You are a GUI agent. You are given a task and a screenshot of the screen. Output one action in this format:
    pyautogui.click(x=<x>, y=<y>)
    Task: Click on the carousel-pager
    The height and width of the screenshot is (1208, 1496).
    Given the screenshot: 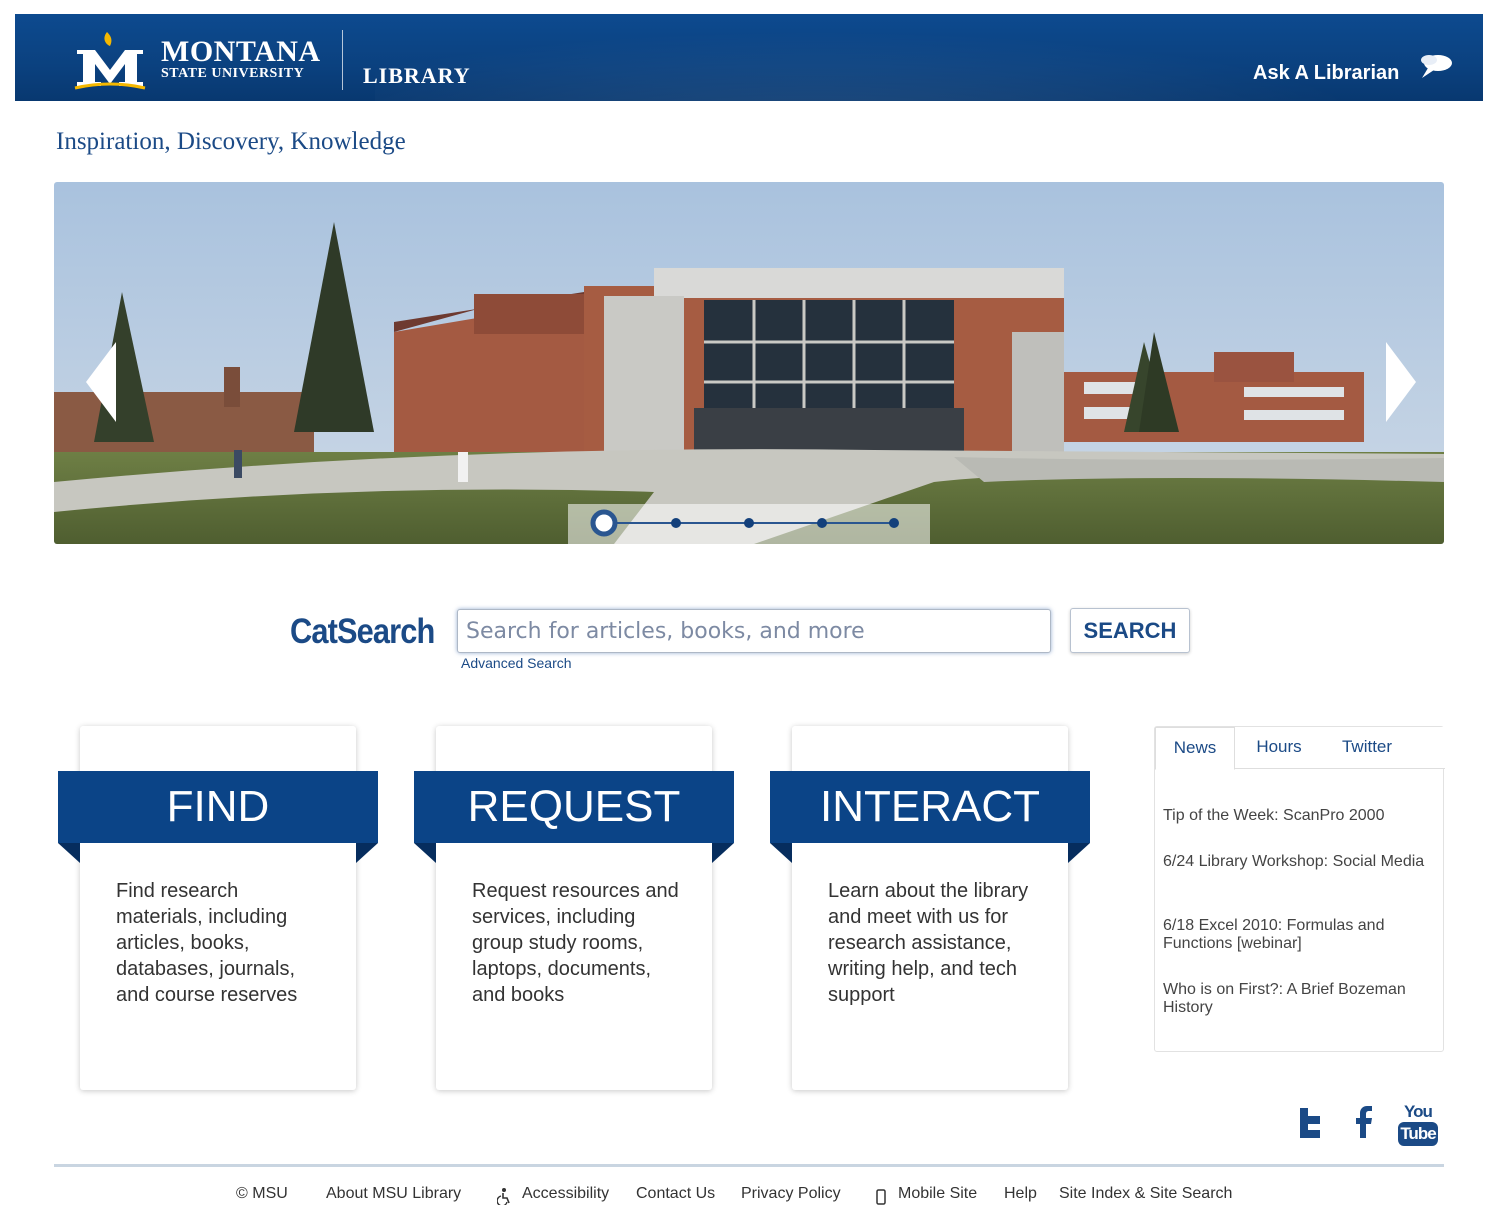 What is the action you would take?
    pyautogui.click(x=749, y=524)
    